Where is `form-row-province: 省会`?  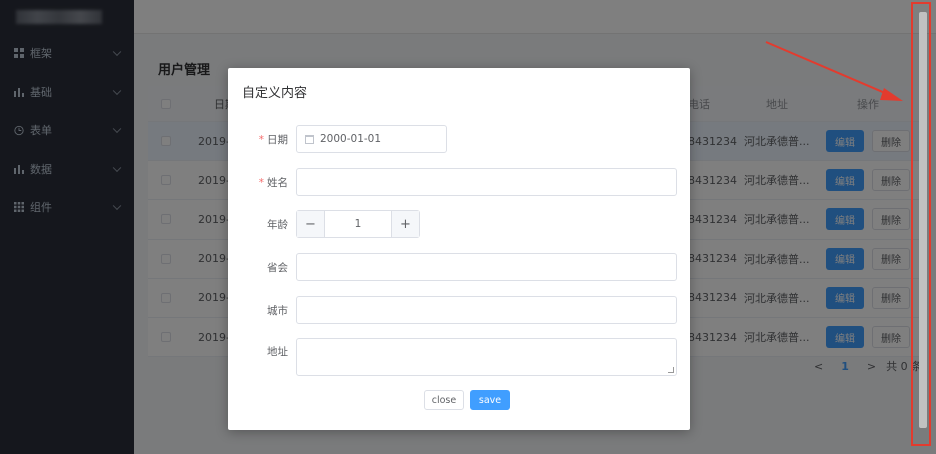 form-row-province: 省会 is located at coordinates (459, 267).